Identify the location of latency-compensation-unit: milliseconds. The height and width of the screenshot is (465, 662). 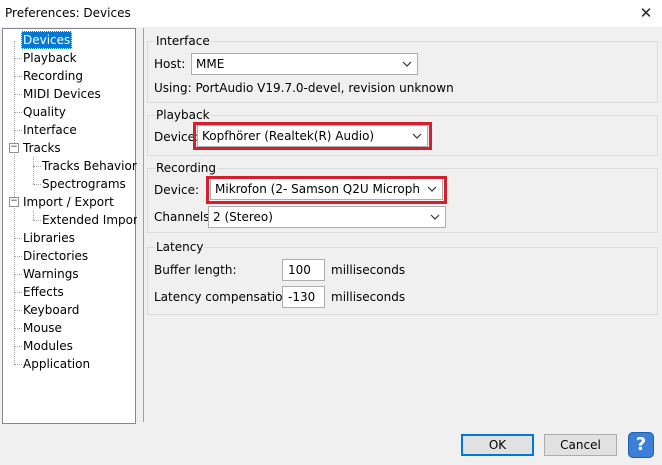
(368, 297).